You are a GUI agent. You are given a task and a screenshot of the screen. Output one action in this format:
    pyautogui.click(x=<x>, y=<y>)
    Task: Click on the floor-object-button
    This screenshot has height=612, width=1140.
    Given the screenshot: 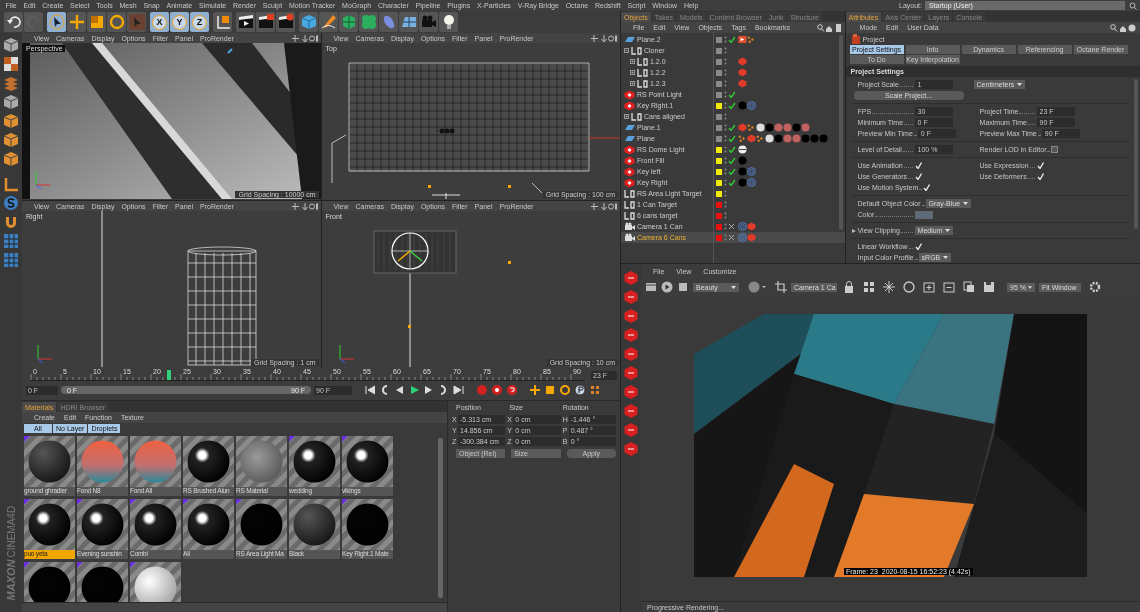 What is the action you would take?
    pyautogui.click(x=408, y=22)
    